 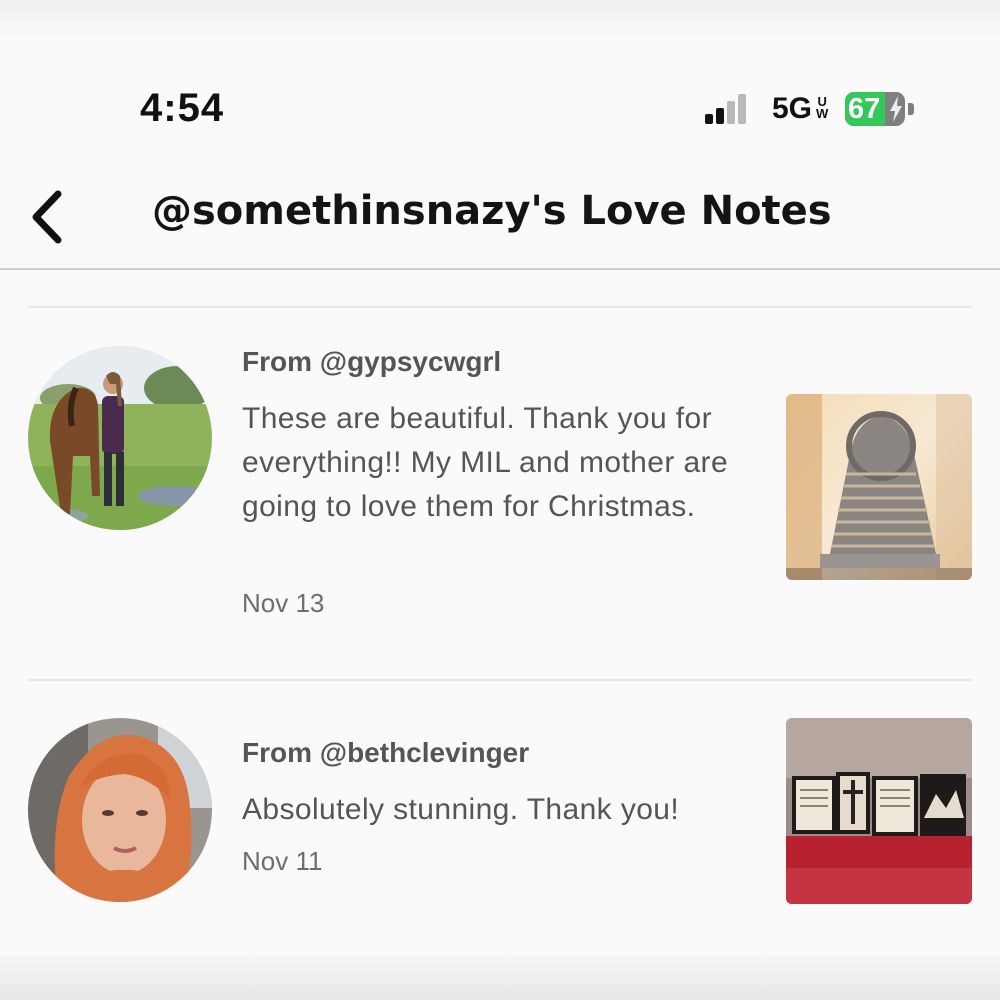 I want to click on chevron-left-icon, so click(x=47, y=217).